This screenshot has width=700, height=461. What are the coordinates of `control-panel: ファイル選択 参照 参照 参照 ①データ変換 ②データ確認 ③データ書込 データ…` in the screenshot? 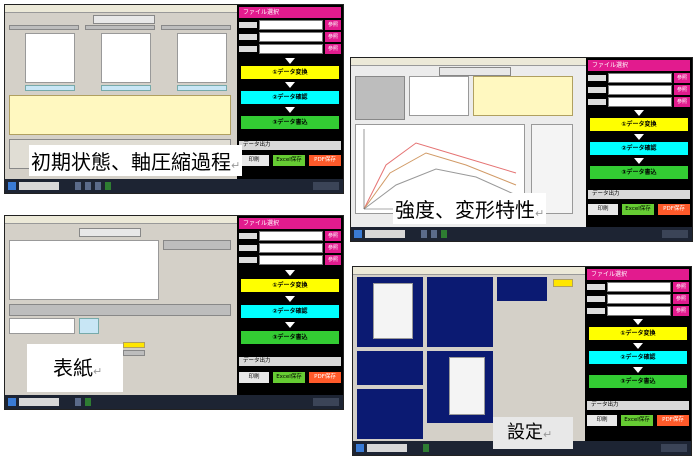 It's located at (638, 354).